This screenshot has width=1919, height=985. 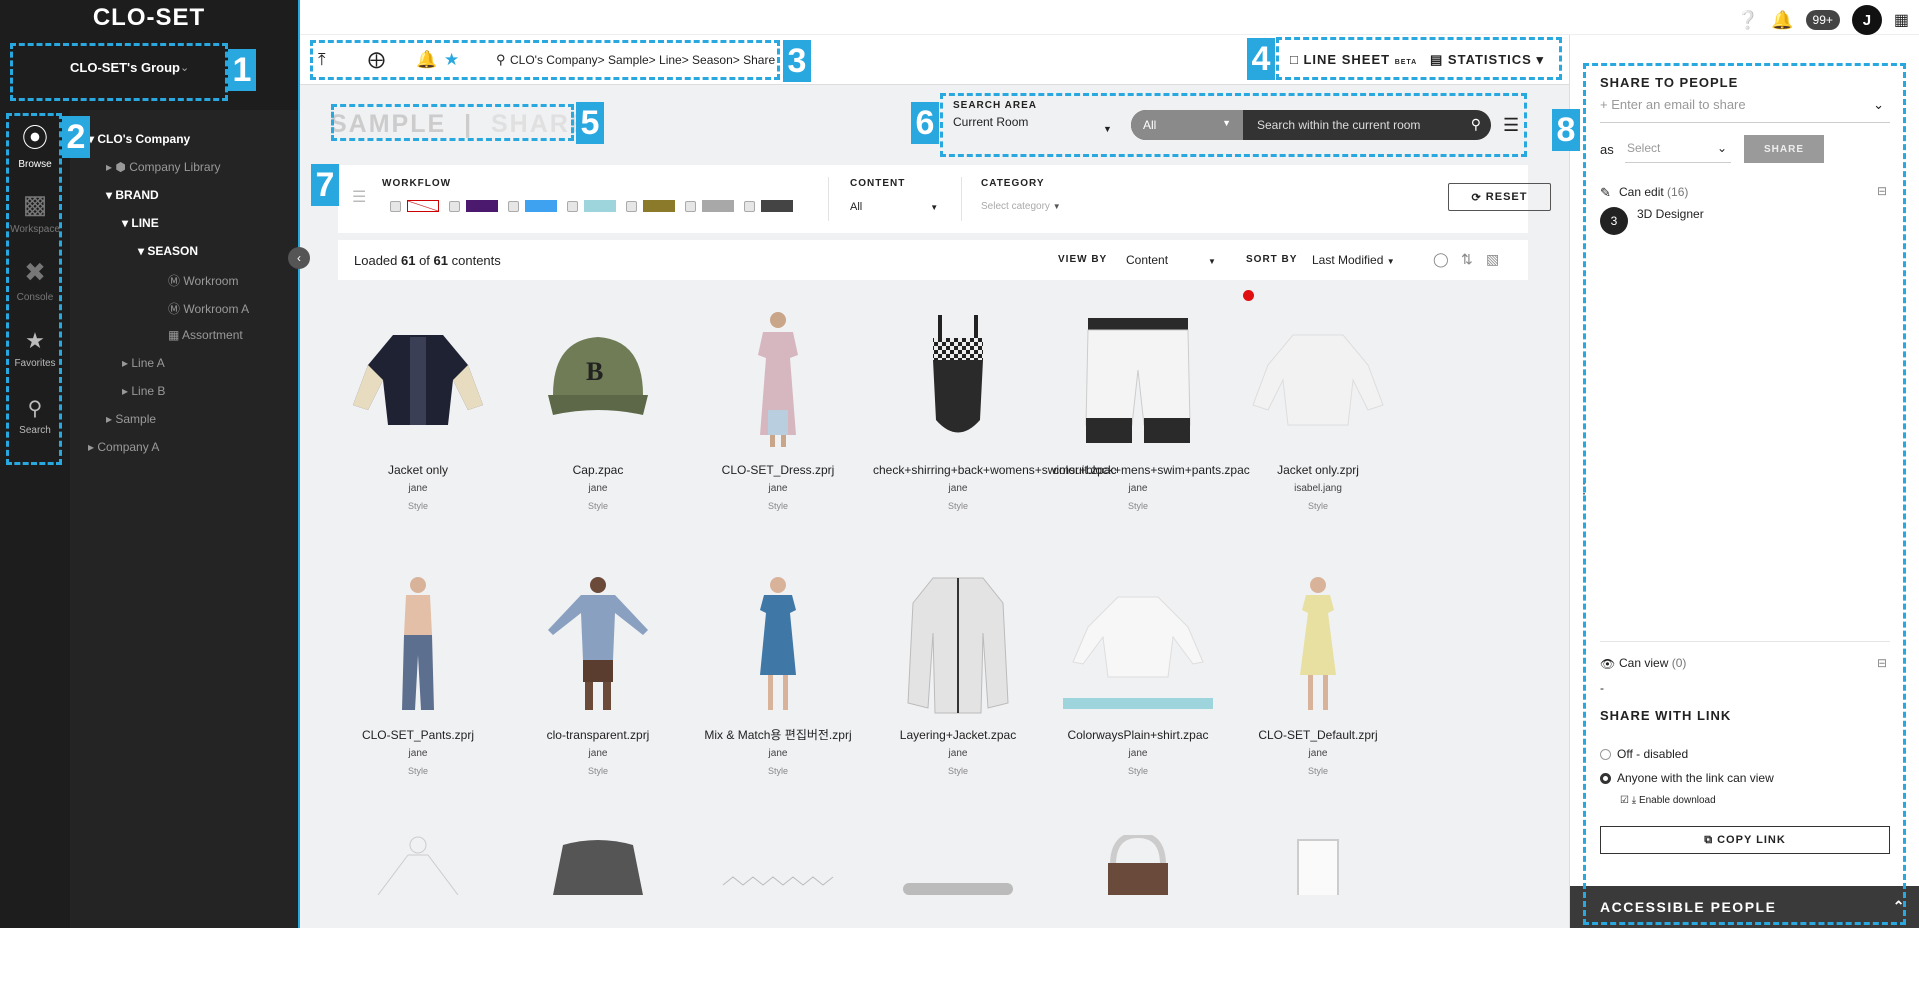 What do you see at coordinates (958, 735) in the screenshot?
I see `item-name: Layering+Jacket.zpac` at bounding box center [958, 735].